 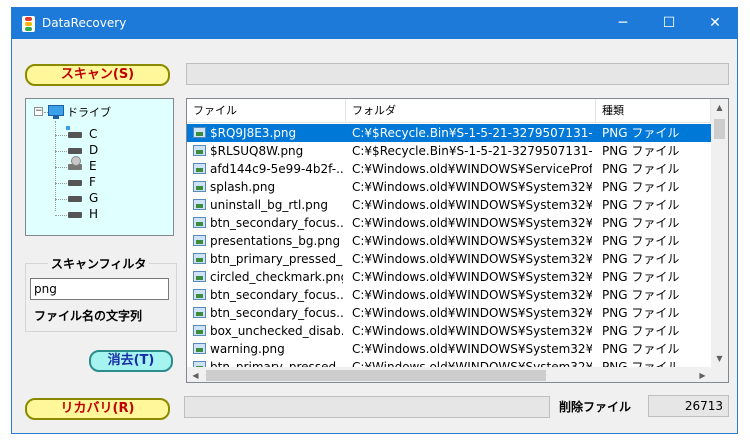 What do you see at coordinates (719, 129) in the screenshot?
I see `vertical-scroll-thumb` at bounding box center [719, 129].